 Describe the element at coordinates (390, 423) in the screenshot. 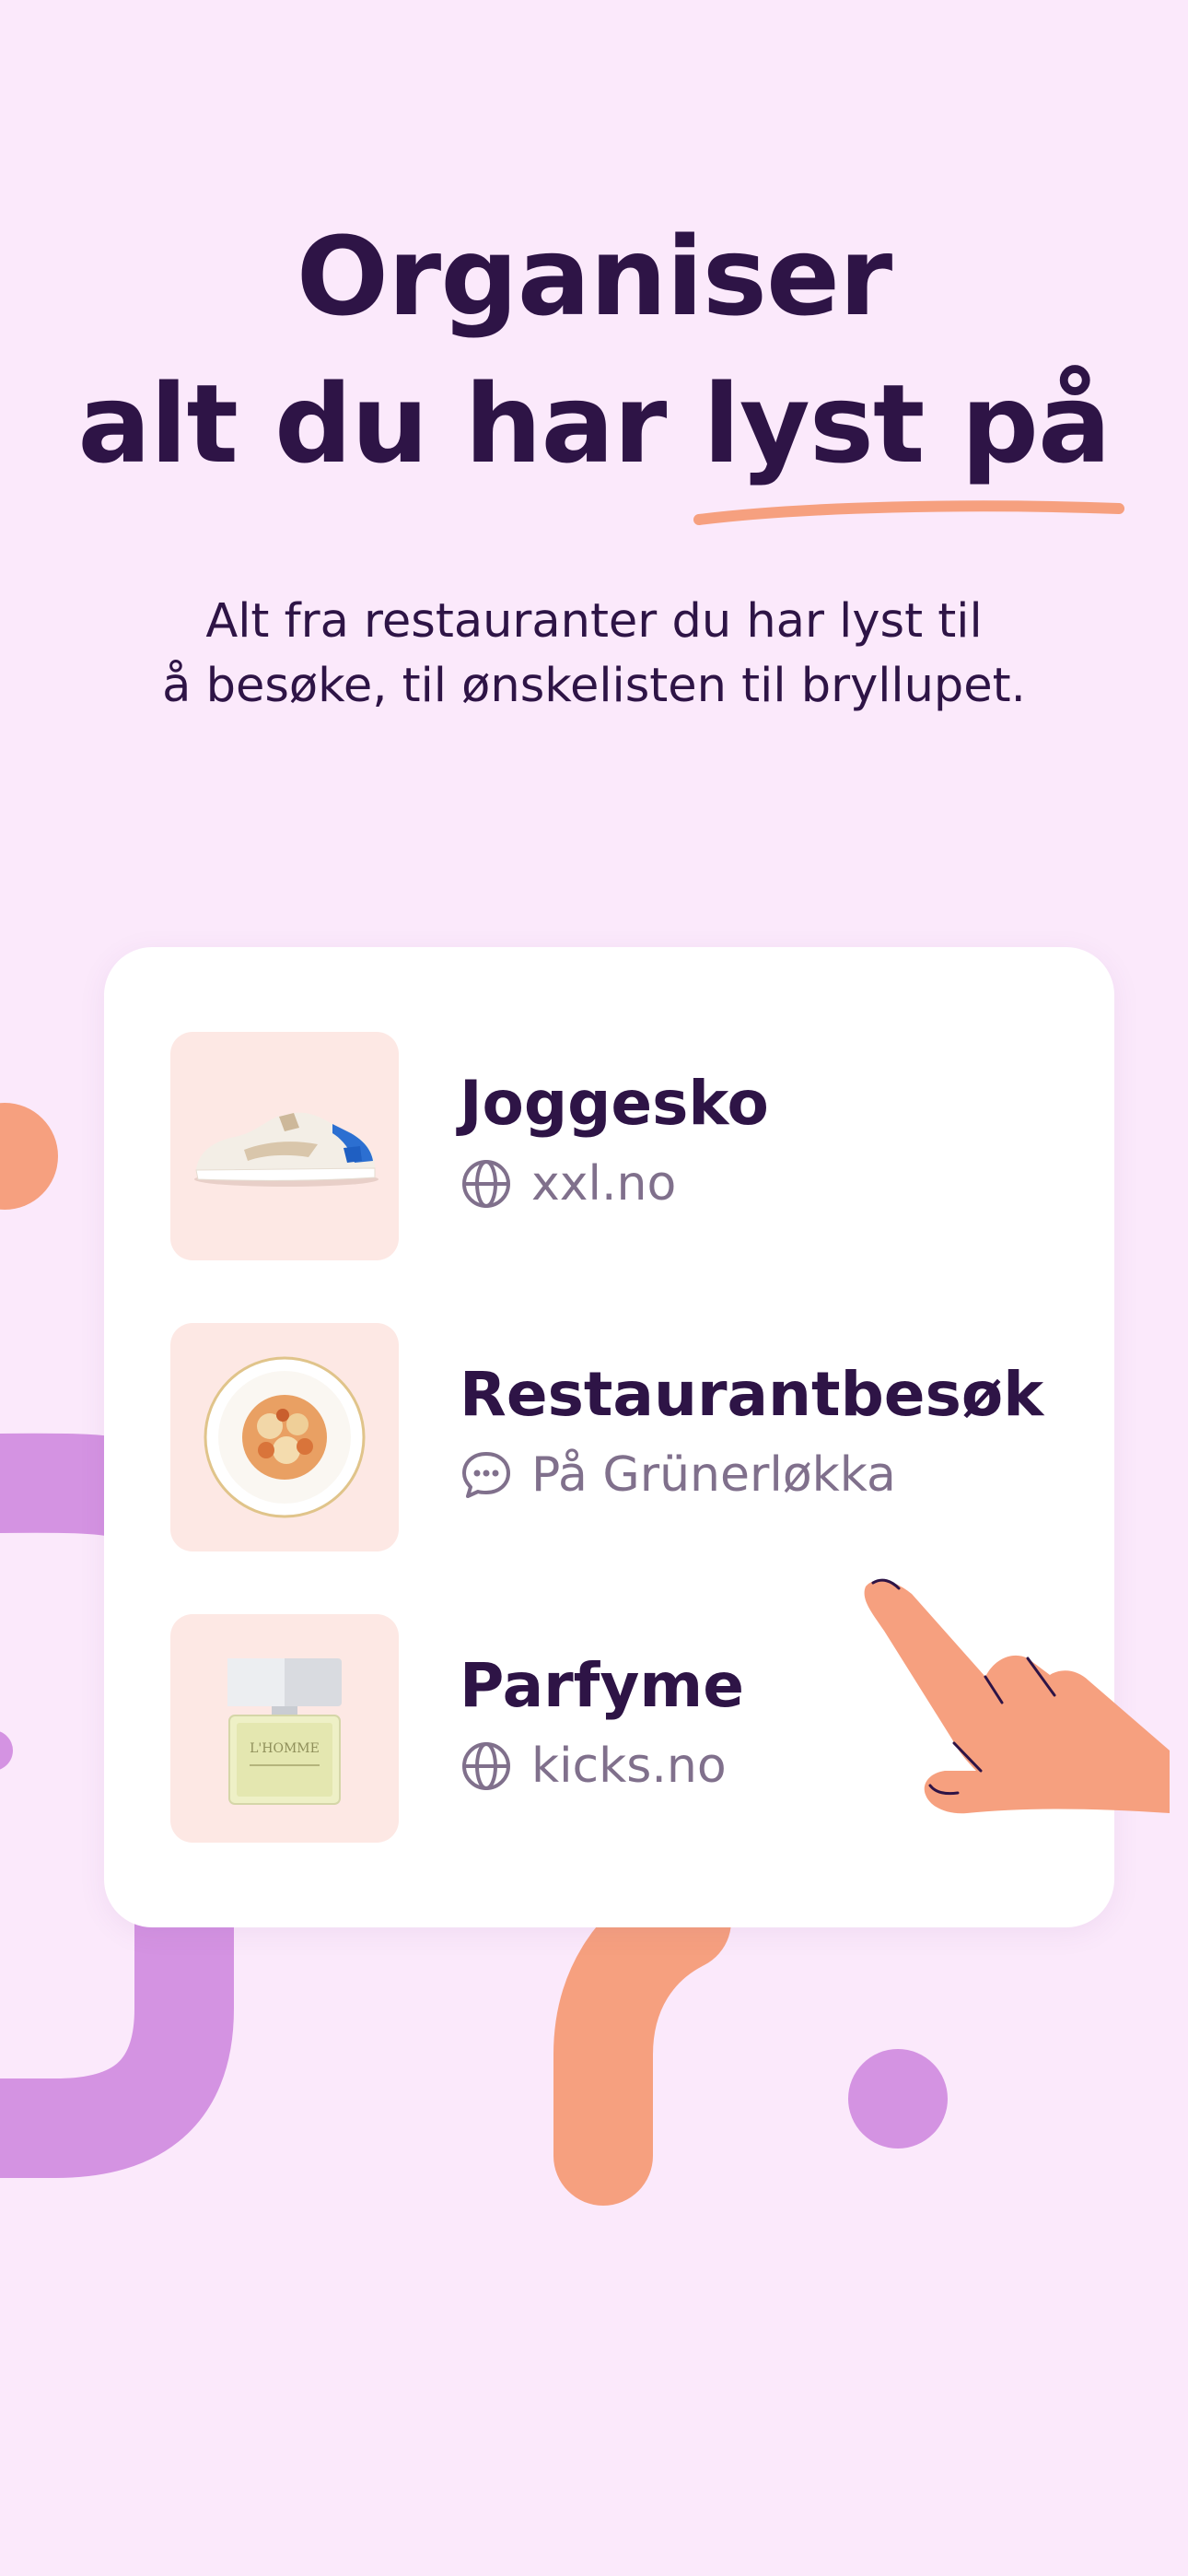

I see `headline-line-2-prefix: alt du har` at that location.